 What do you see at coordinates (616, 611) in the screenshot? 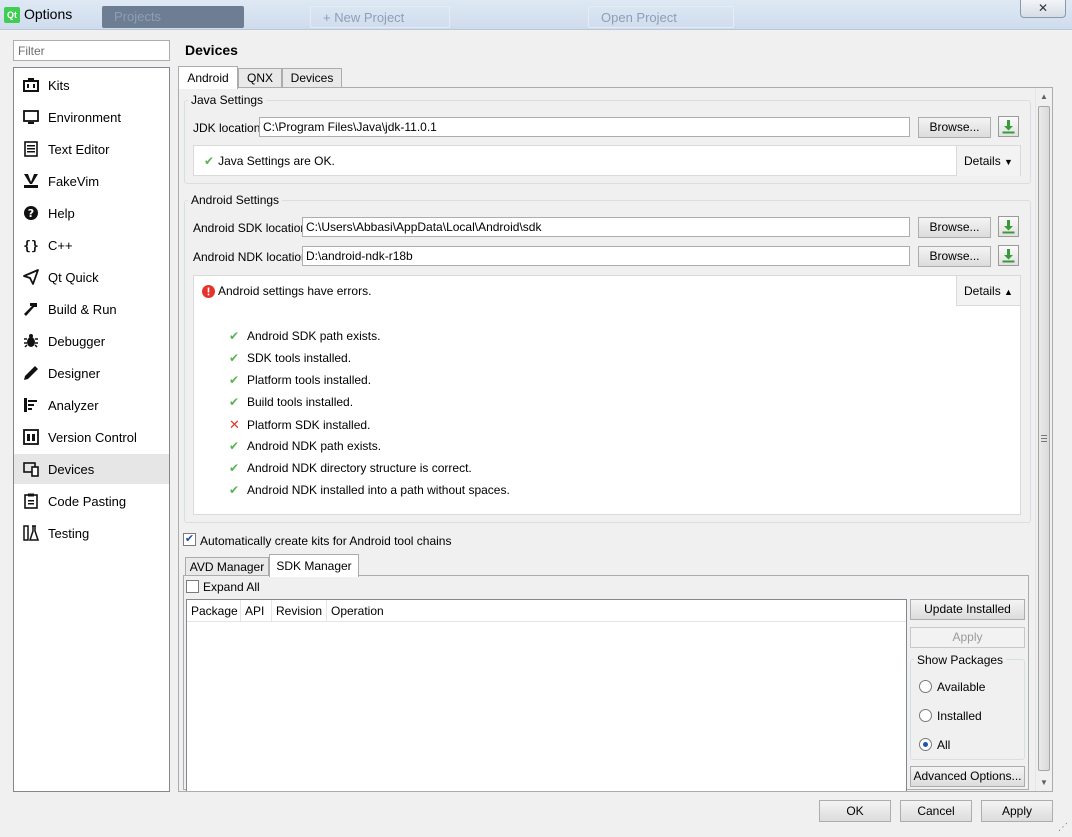
I see `column-header-operation: Operation` at bounding box center [616, 611].